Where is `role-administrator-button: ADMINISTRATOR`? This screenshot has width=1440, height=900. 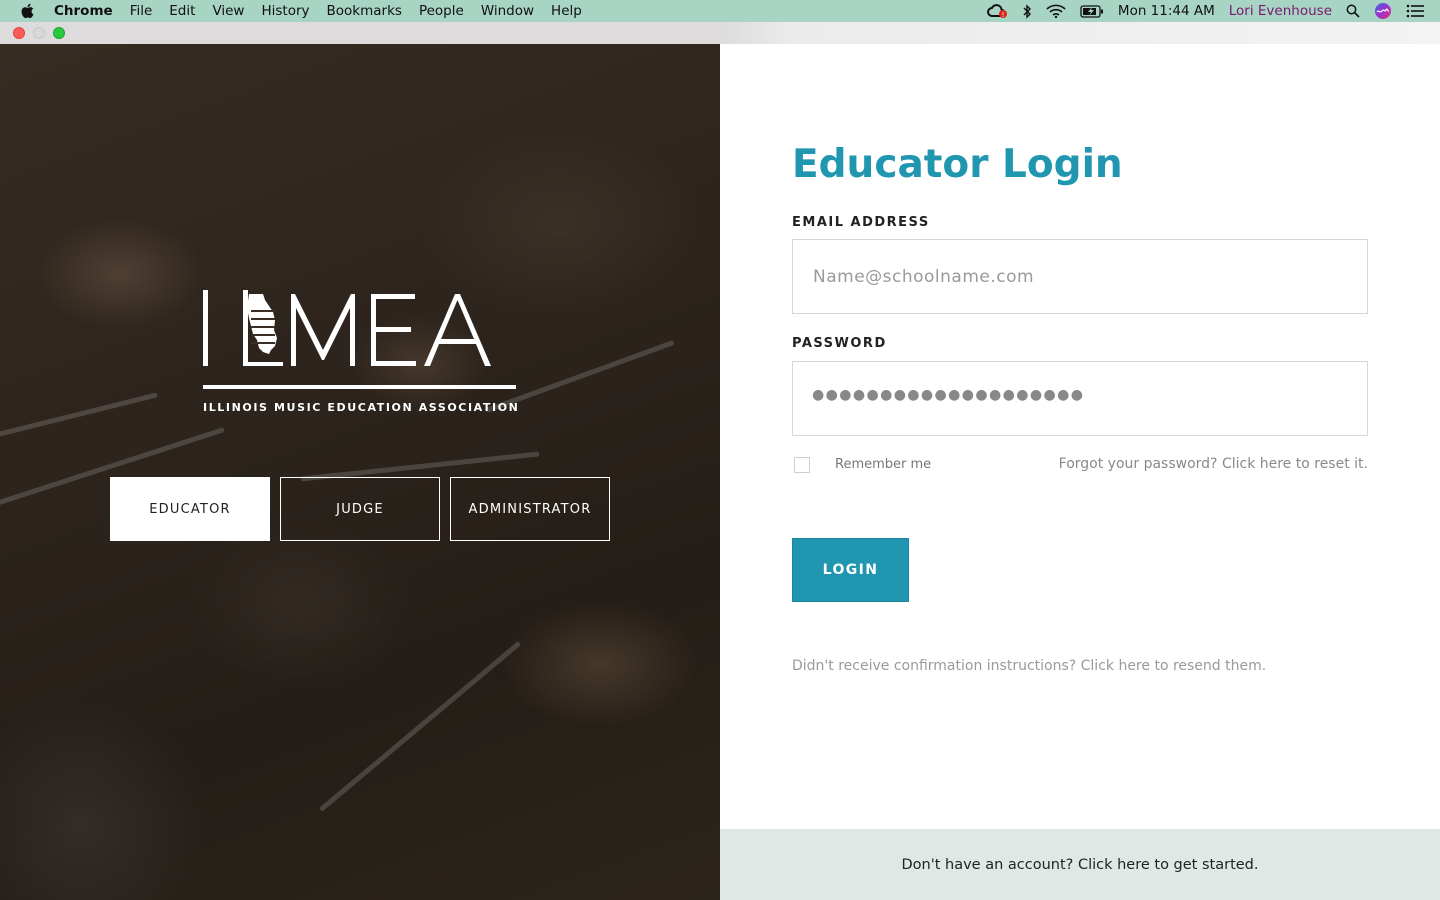
role-administrator-button: ADMINISTRATOR is located at coordinates (530, 509).